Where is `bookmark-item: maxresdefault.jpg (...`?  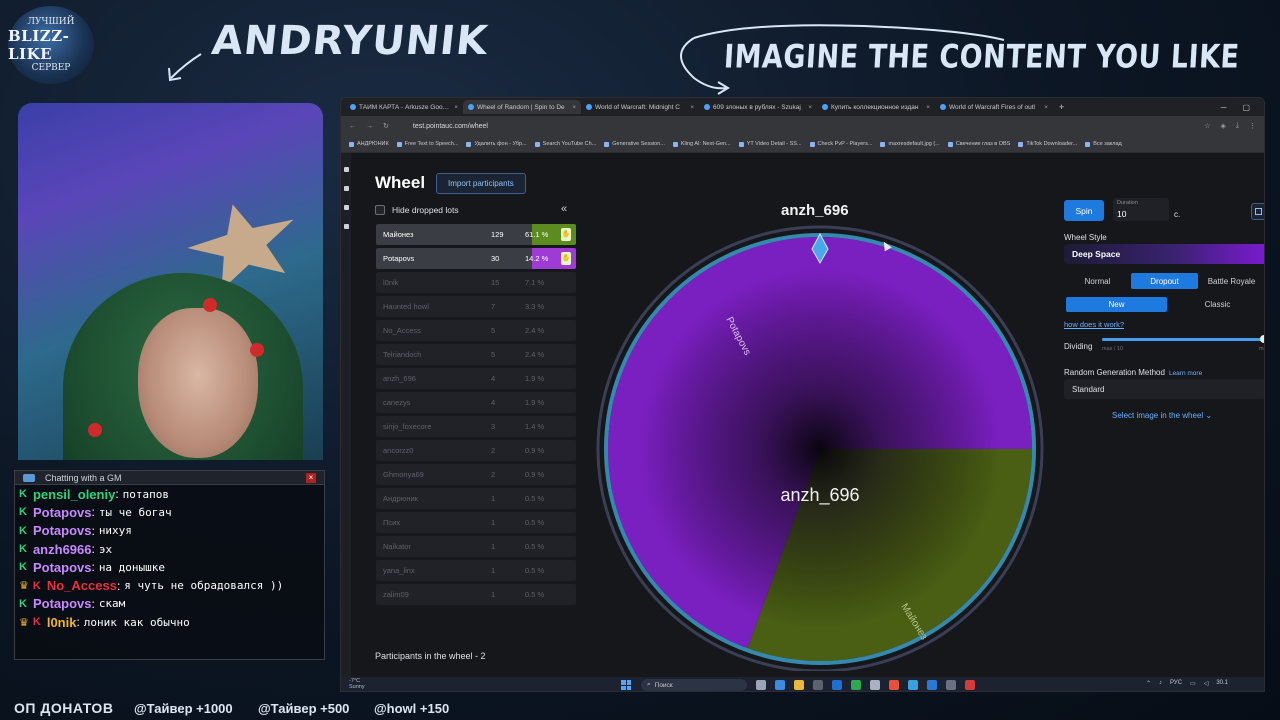
bookmark-item: maxresdefault.jpg (... is located at coordinates (910, 144).